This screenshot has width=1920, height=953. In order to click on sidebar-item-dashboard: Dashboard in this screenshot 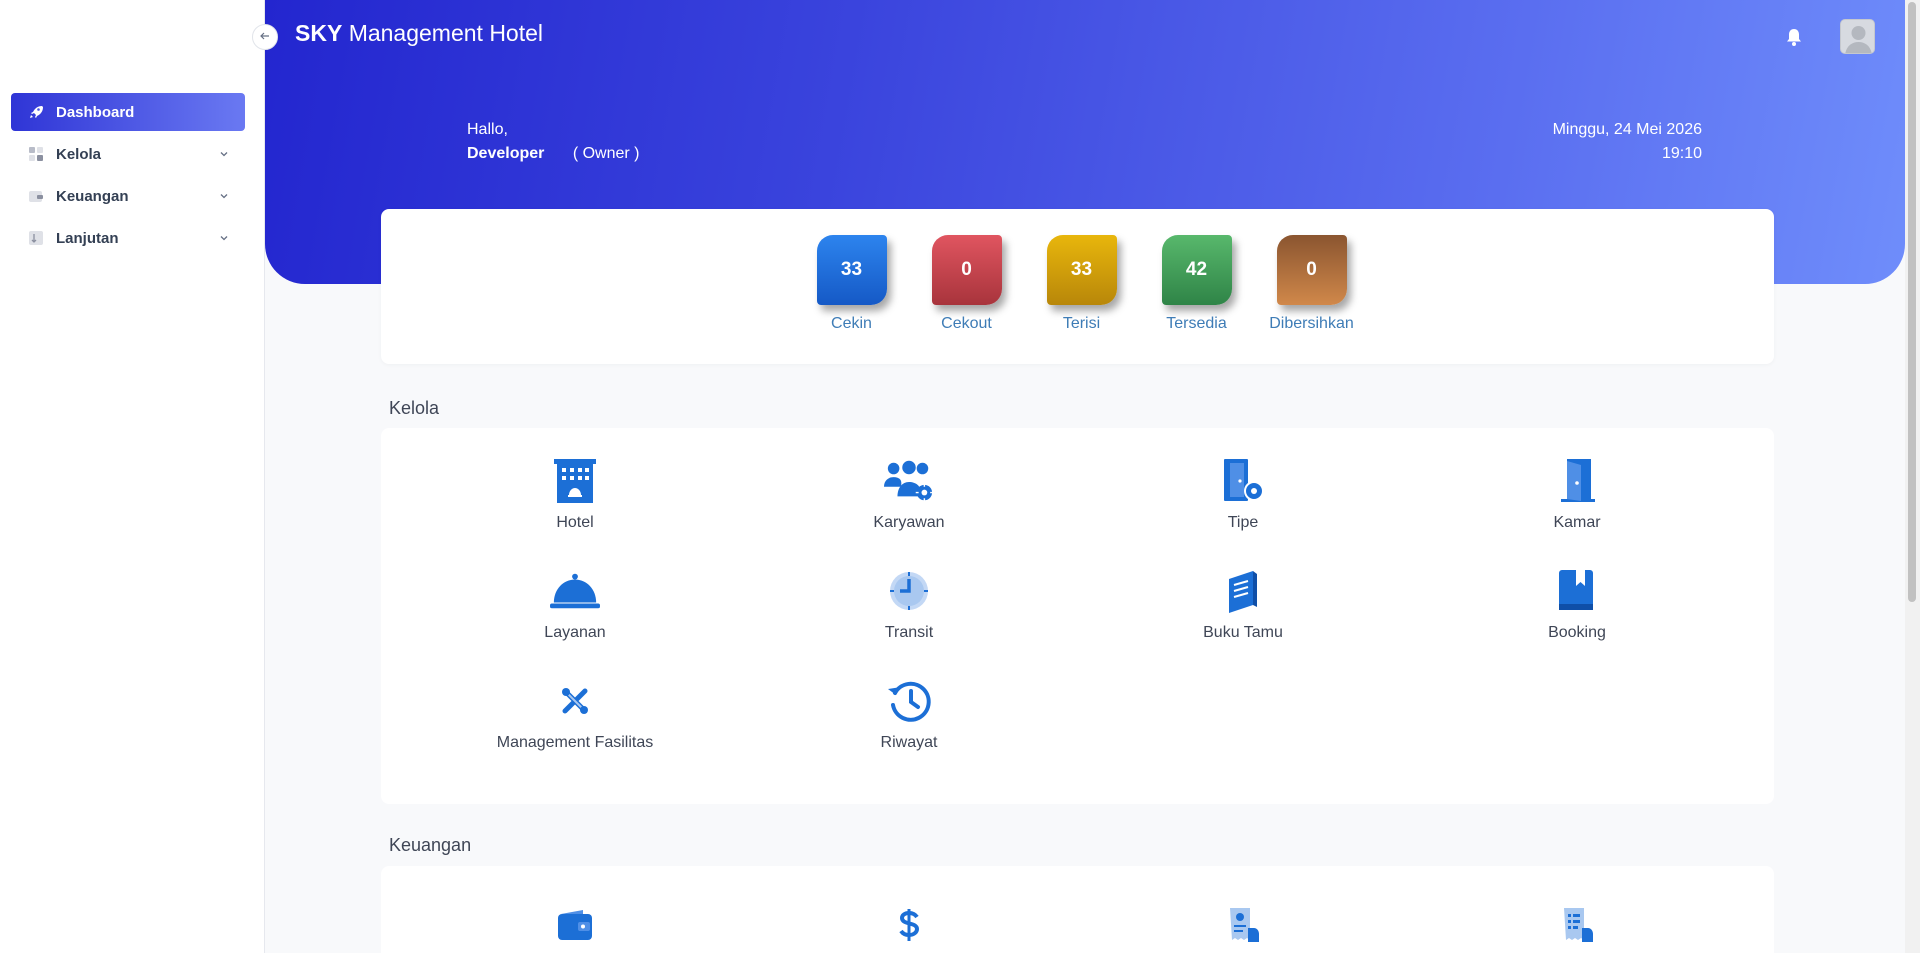, I will do `click(128, 112)`.